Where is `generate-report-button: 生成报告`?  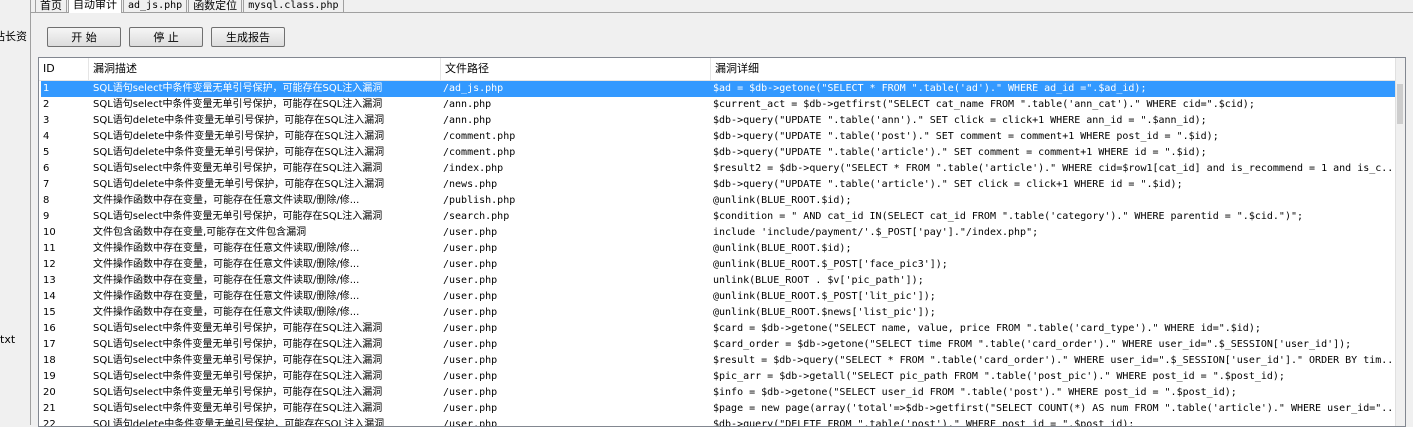
generate-report-button: 生成报告 is located at coordinates (248, 37).